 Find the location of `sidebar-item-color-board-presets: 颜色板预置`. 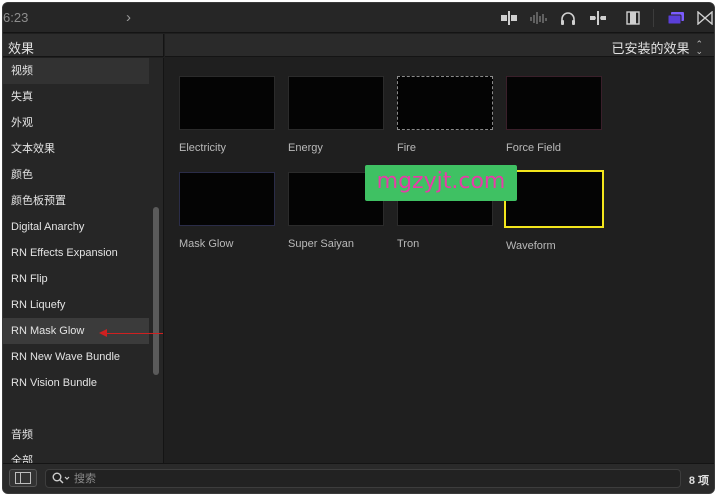

sidebar-item-color-board-presets: 颜色板预置 is located at coordinates (76, 201).